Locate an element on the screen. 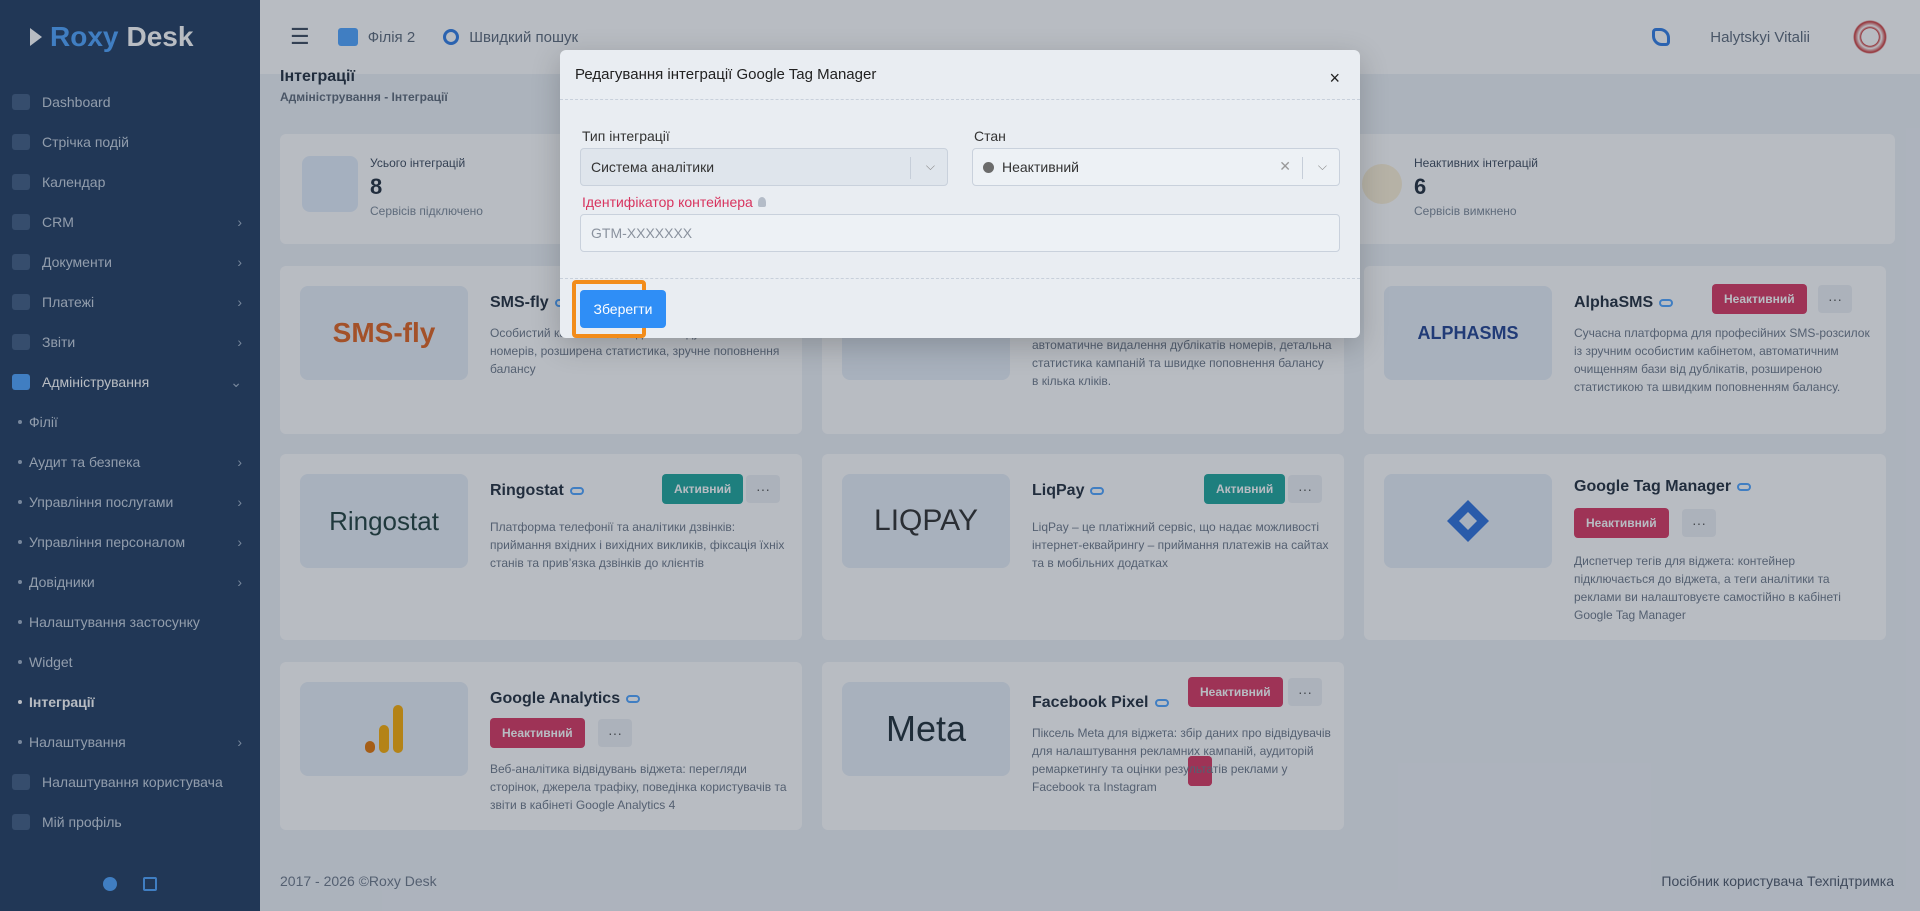 Image resolution: width=1920 pixels, height=911 pixels. lightbulb-icon is located at coordinates (761, 202).